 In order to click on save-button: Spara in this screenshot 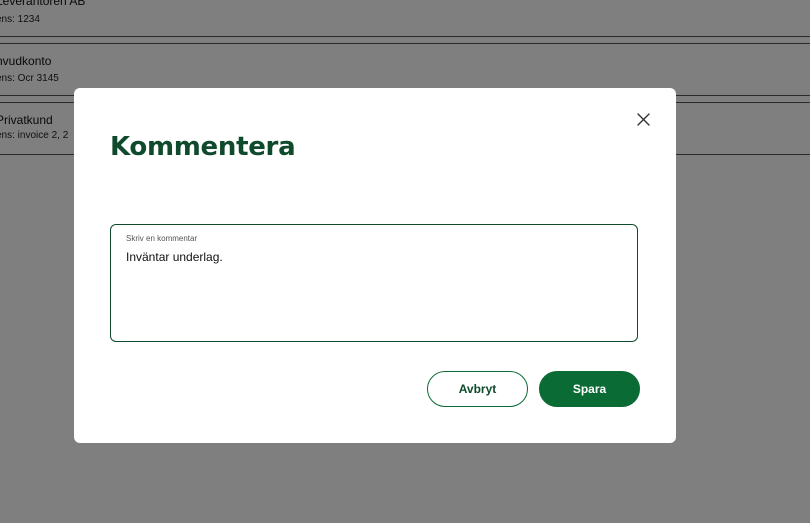, I will do `click(589, 389)`.